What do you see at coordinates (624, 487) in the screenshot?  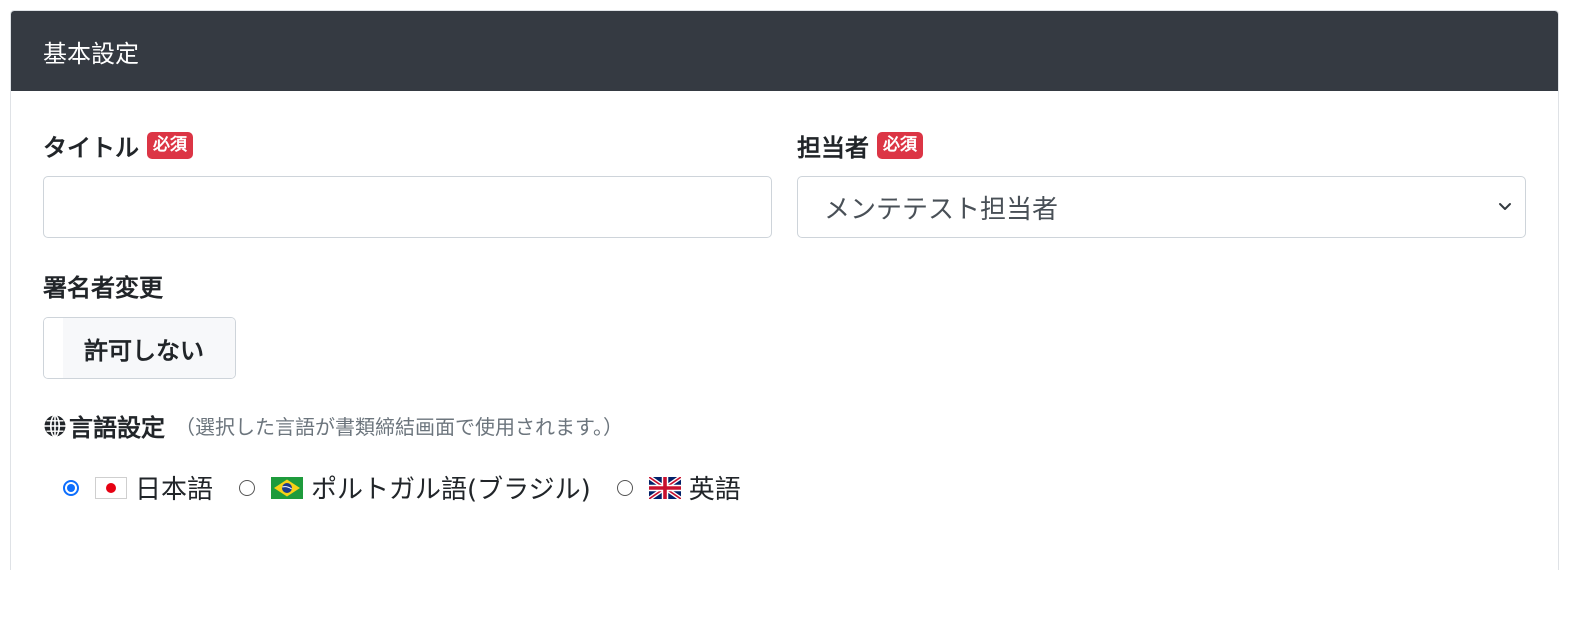 I see `radio-english` at bounding box center [624, 487].